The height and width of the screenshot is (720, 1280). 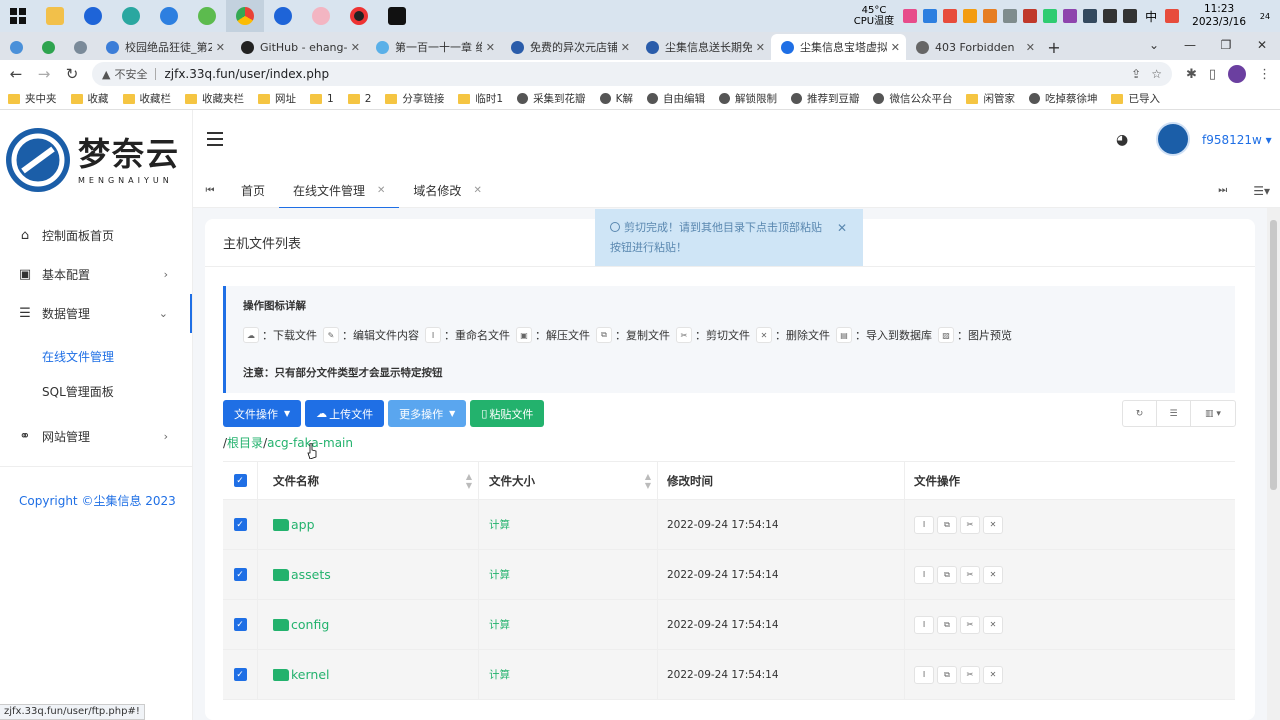 I want to click on bookmark-item: 收藏栏, so click(x=146, y=98).